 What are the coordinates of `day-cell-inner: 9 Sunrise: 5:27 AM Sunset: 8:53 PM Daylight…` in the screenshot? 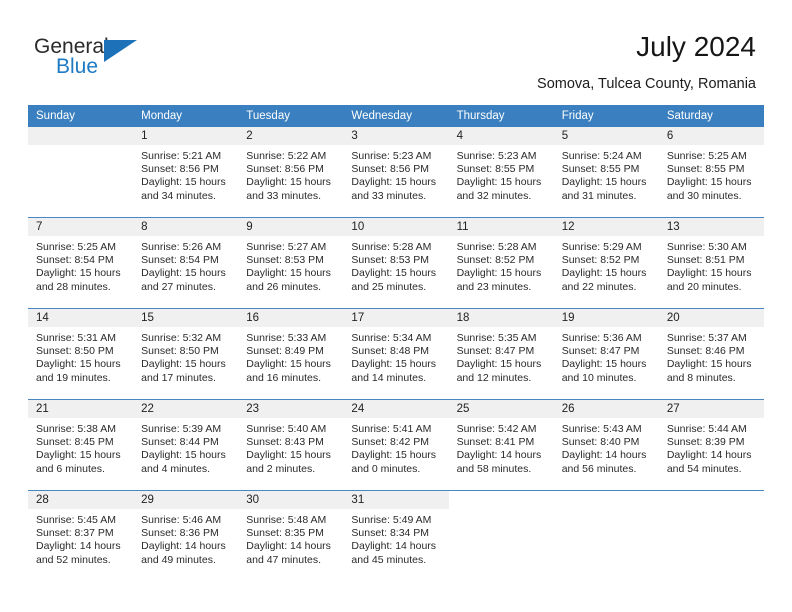 It's located at (291, 263).